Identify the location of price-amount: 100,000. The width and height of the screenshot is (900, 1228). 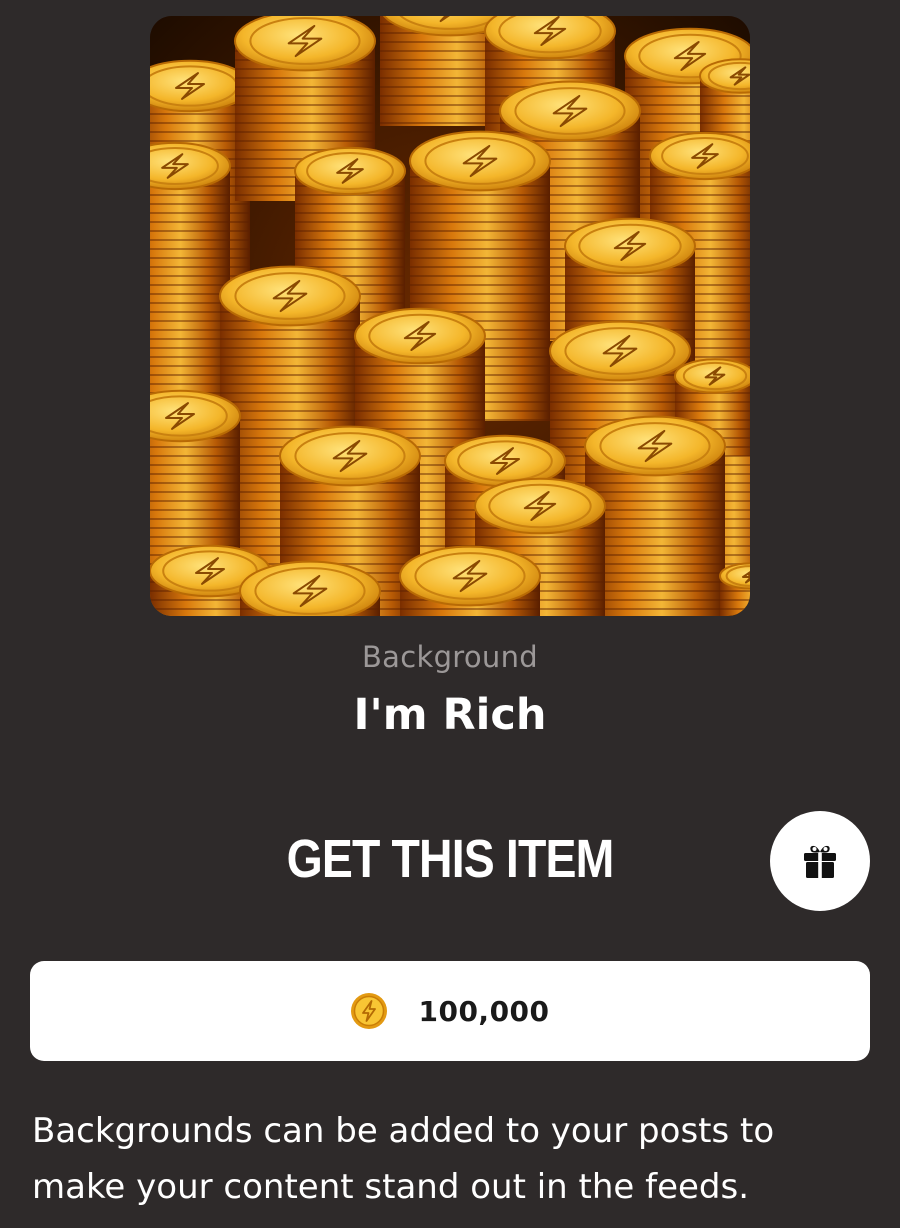
(484, 1011).